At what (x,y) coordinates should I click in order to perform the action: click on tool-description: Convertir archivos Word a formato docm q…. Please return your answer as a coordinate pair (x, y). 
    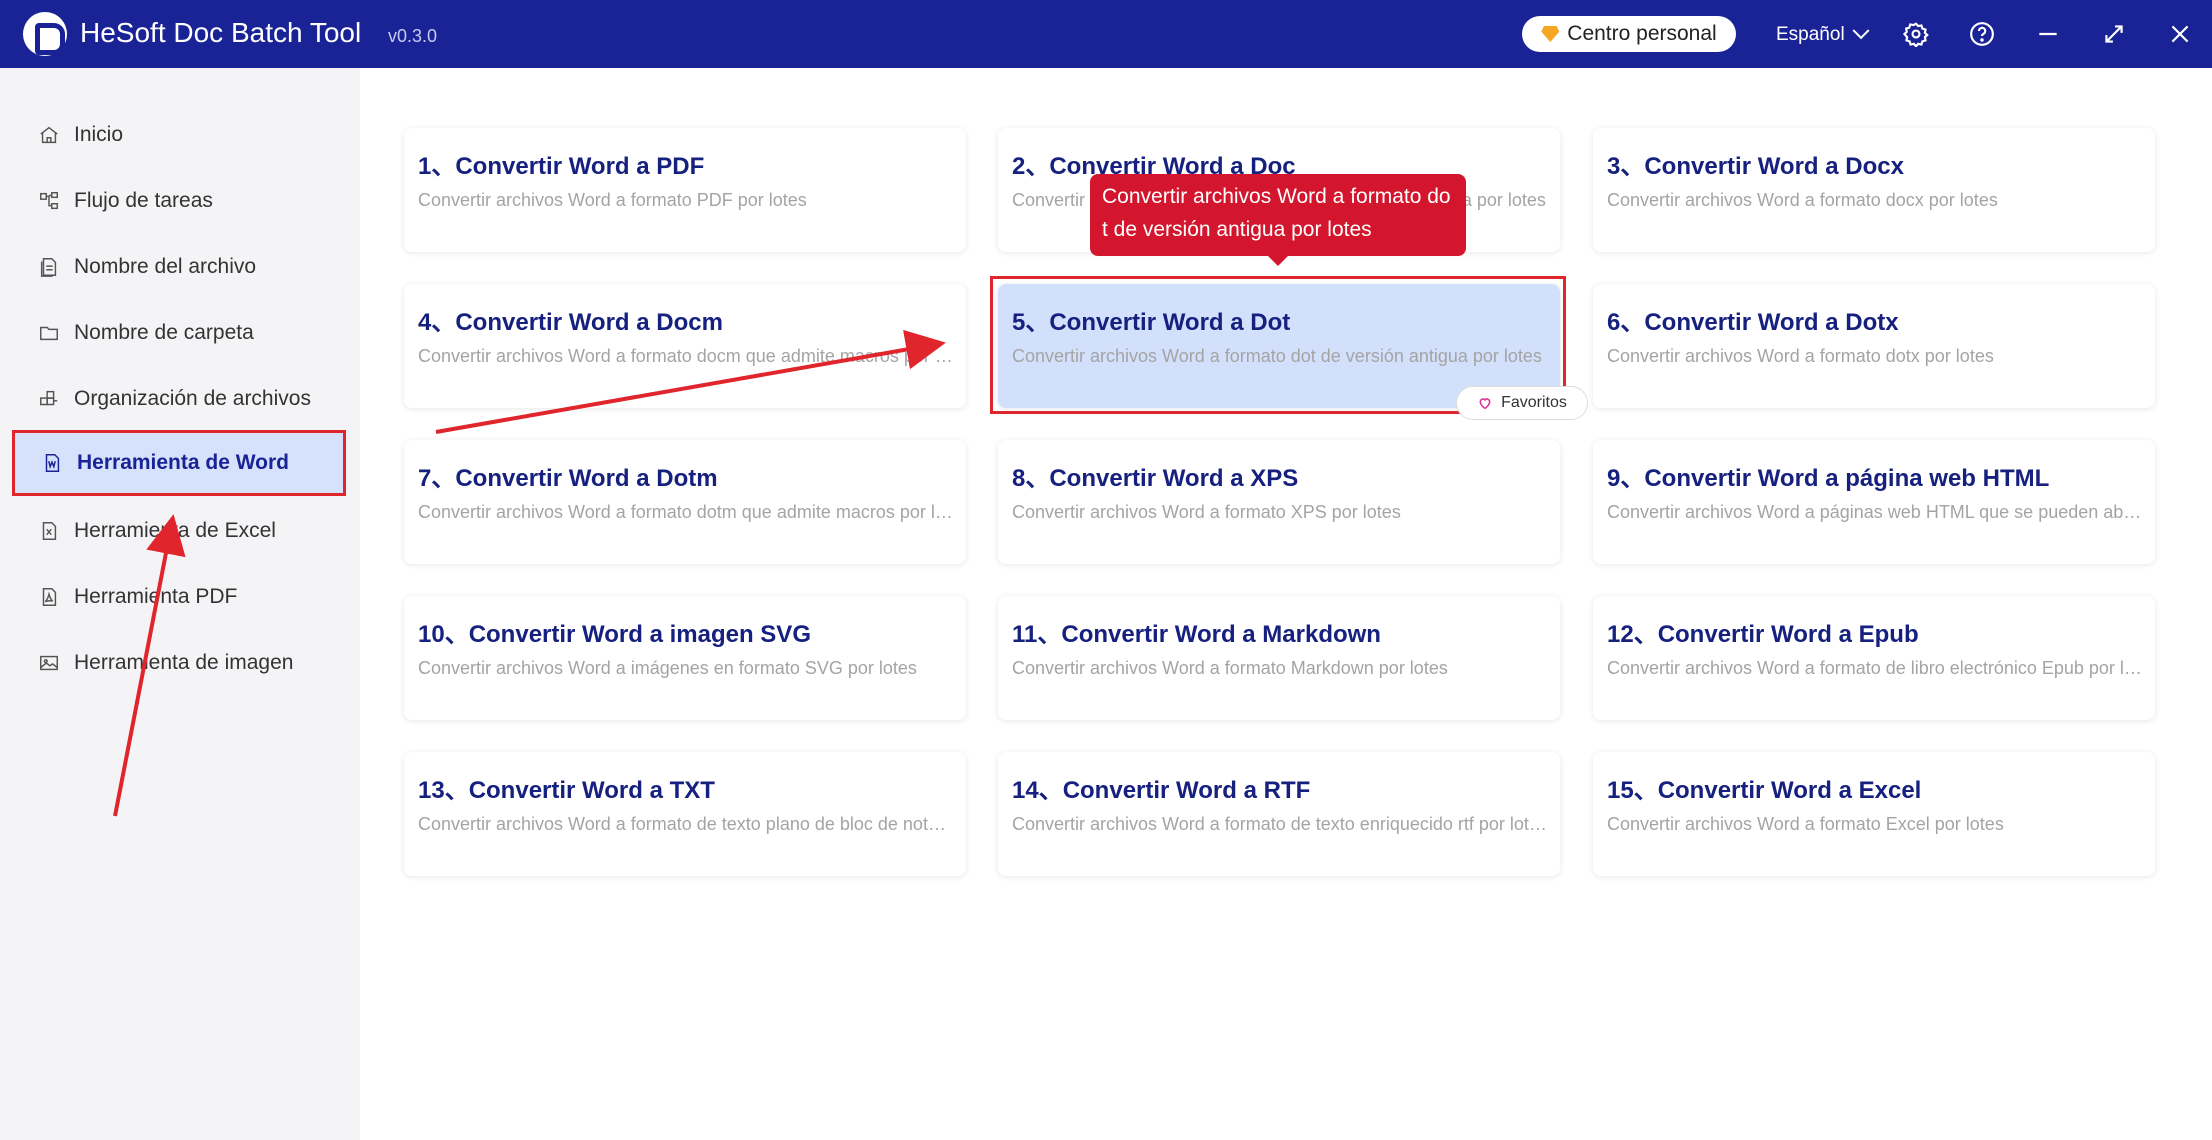
    Looking at the image, I should click on (685, 356).